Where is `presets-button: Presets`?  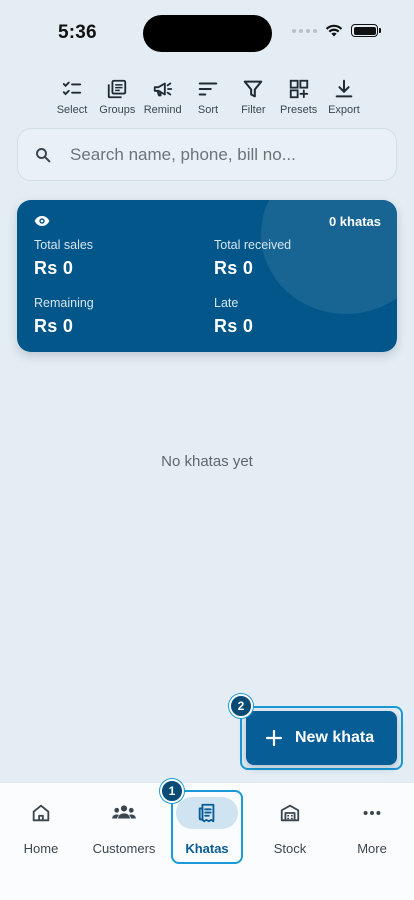 presets-button: Presets is located at coordinates (299, 97).